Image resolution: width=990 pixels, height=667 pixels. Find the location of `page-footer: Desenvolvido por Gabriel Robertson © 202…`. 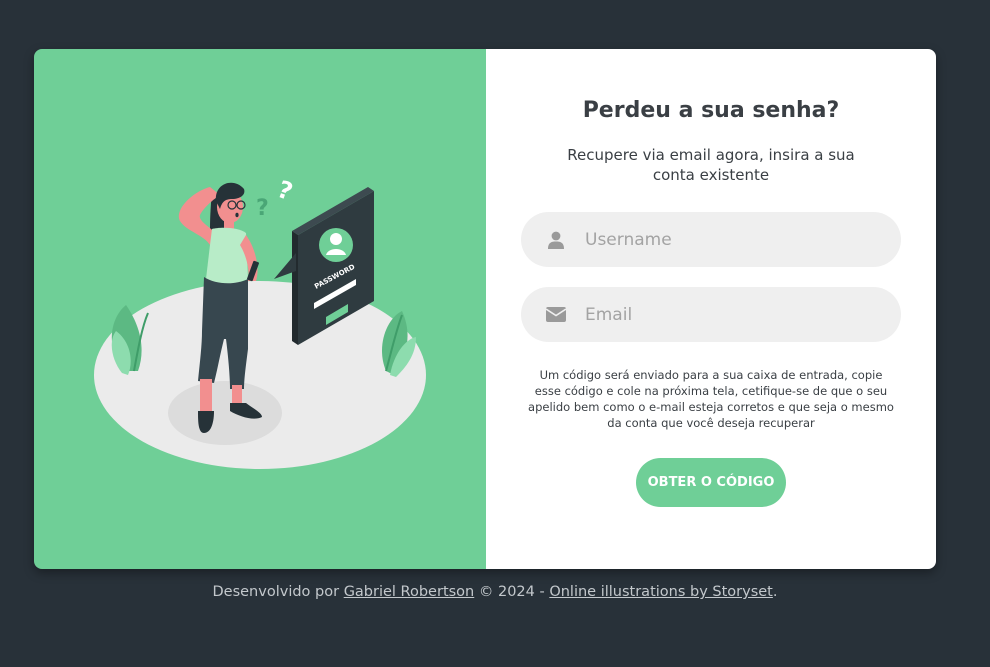

page-footer: Desenvolvido por Gabriel Robertson © 202… is located at coordinates (495, 592).